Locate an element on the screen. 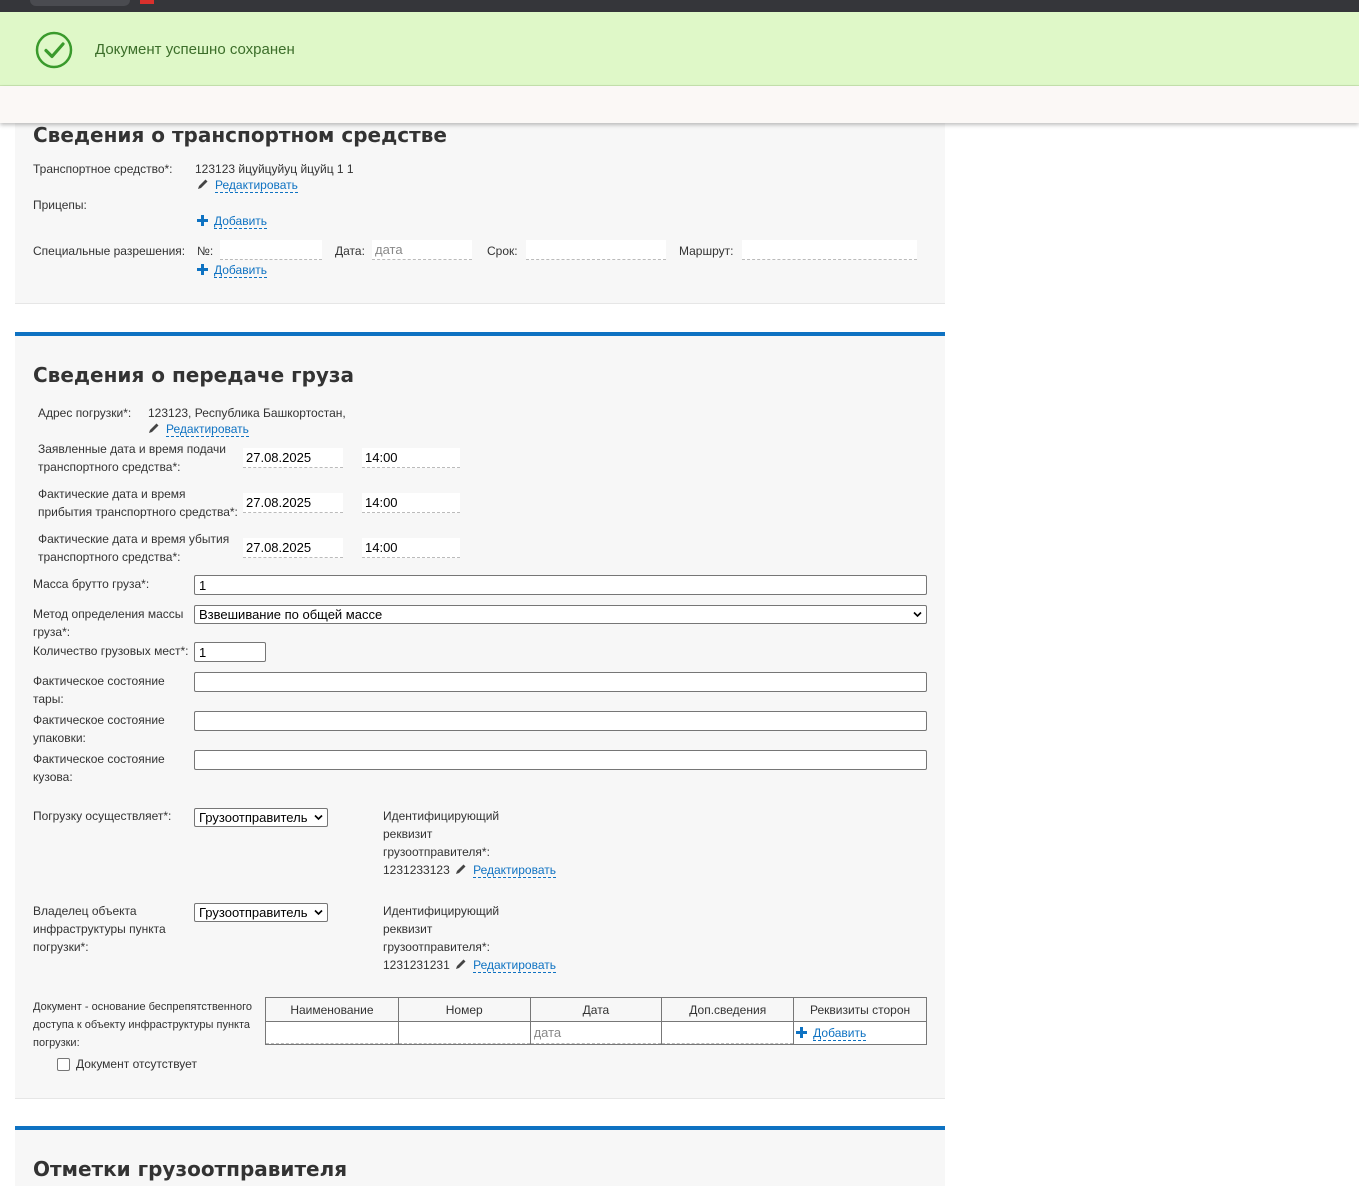 This screenshot has width=1359, height=1186. permits-label: Специальные разрешения: is located at coordinates (109, 251).